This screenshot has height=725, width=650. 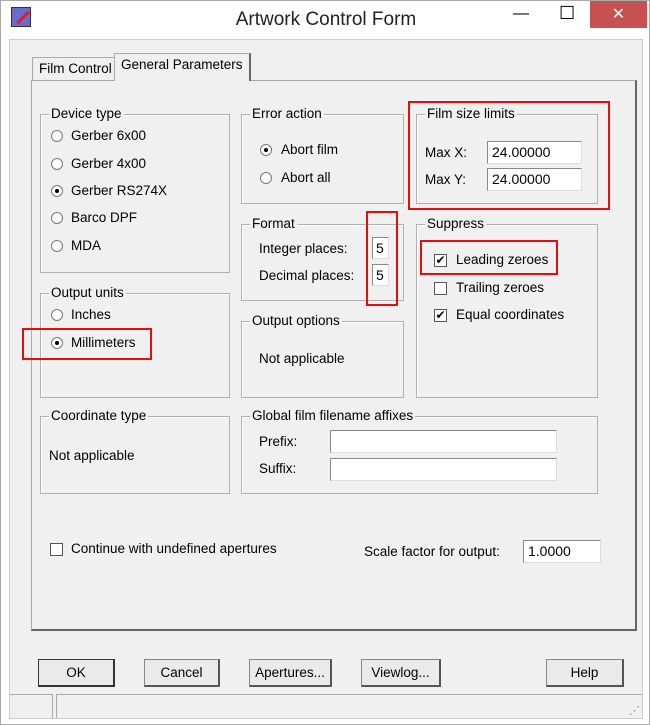 I want to click on equal-coordinates-checkbox: ✔, so click(x=440, y=315).